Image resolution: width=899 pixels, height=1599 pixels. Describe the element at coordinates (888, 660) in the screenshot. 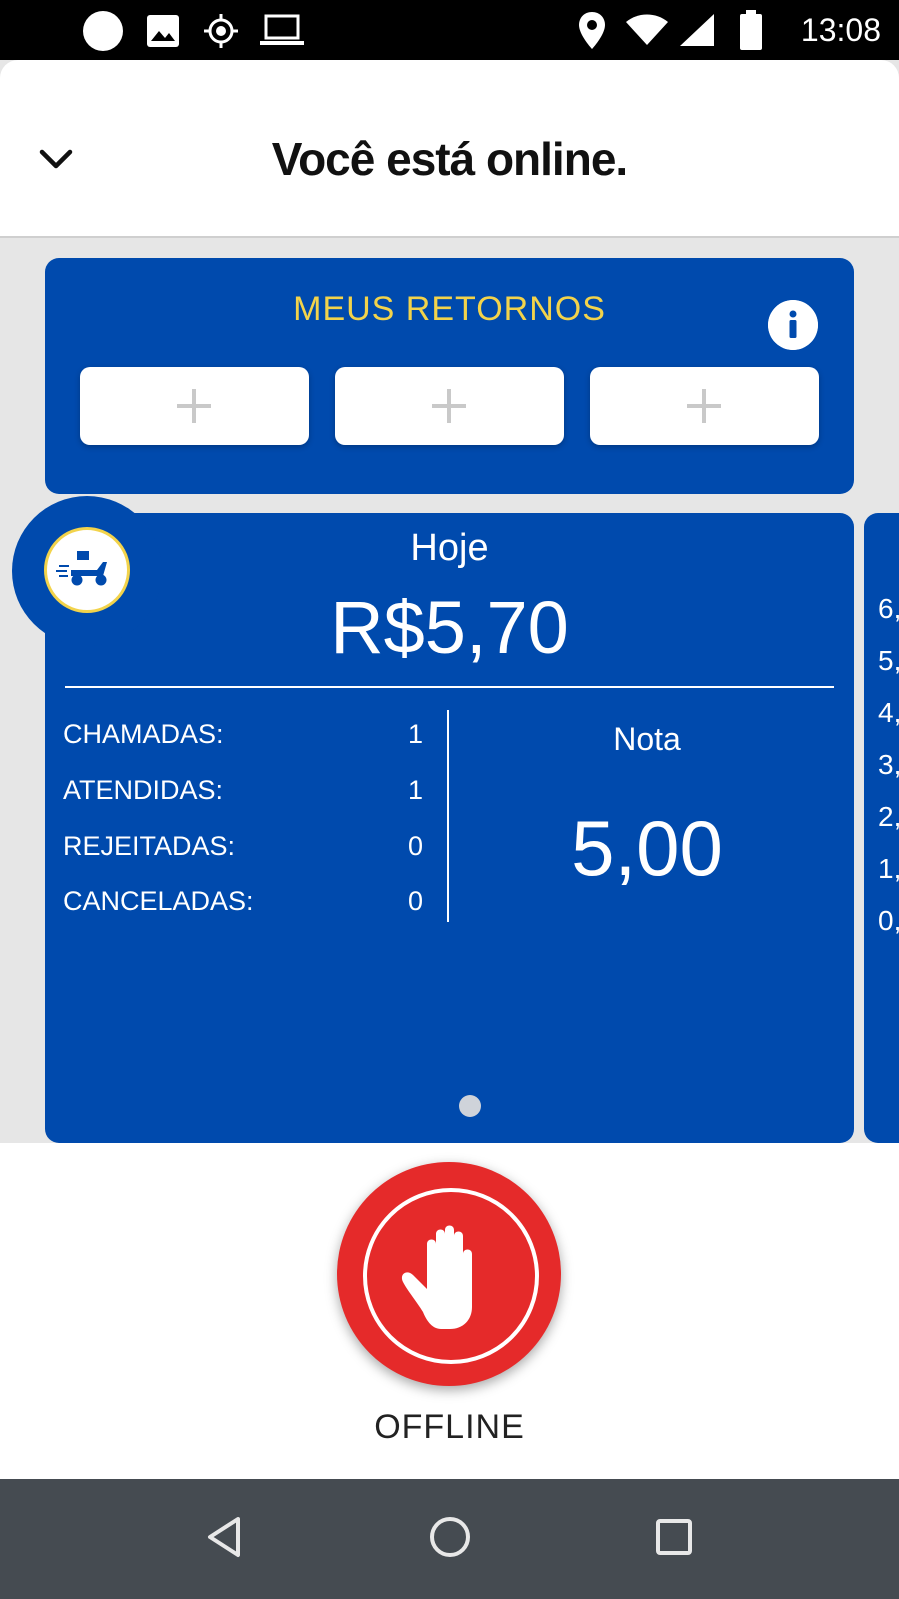

I see `next-card-value: 5,` at that location.